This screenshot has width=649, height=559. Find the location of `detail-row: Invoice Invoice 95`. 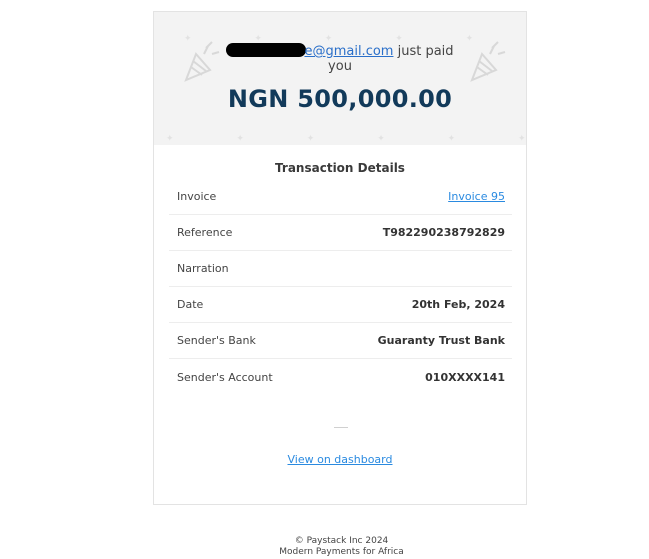

detail-row: Invoice Invoice 95 is located at coordinates (340, 197).